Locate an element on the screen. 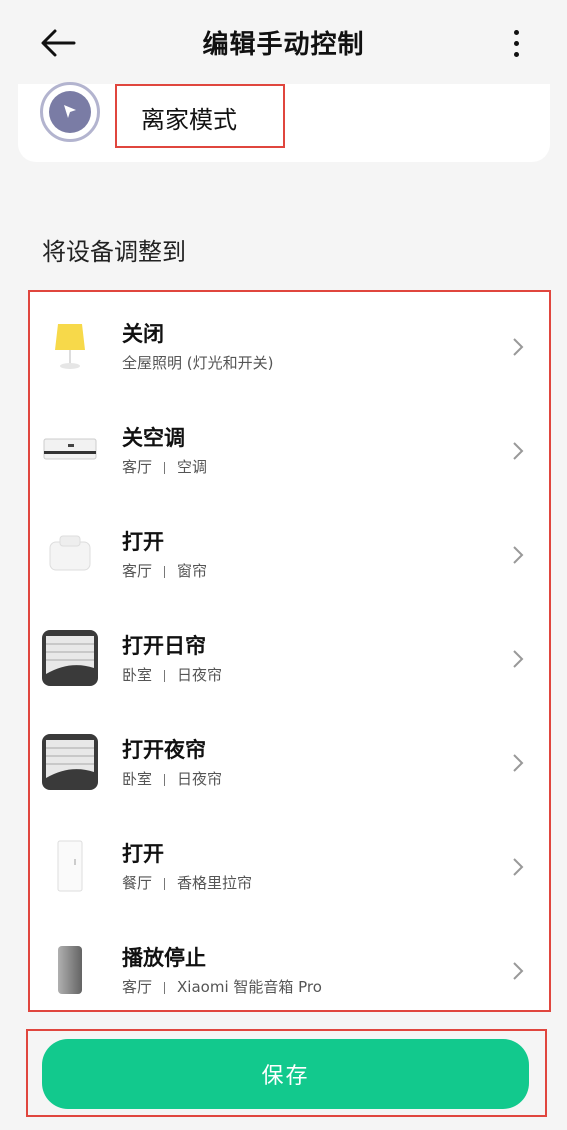 This screenshot has width=567, height=1130. item-title: 关闭 is located at coordinates (143, 334).